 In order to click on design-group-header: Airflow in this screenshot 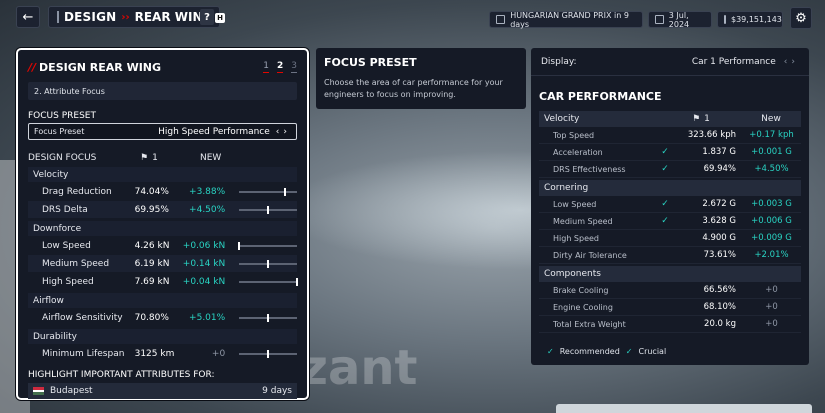, I will do `click(162, 300)`.